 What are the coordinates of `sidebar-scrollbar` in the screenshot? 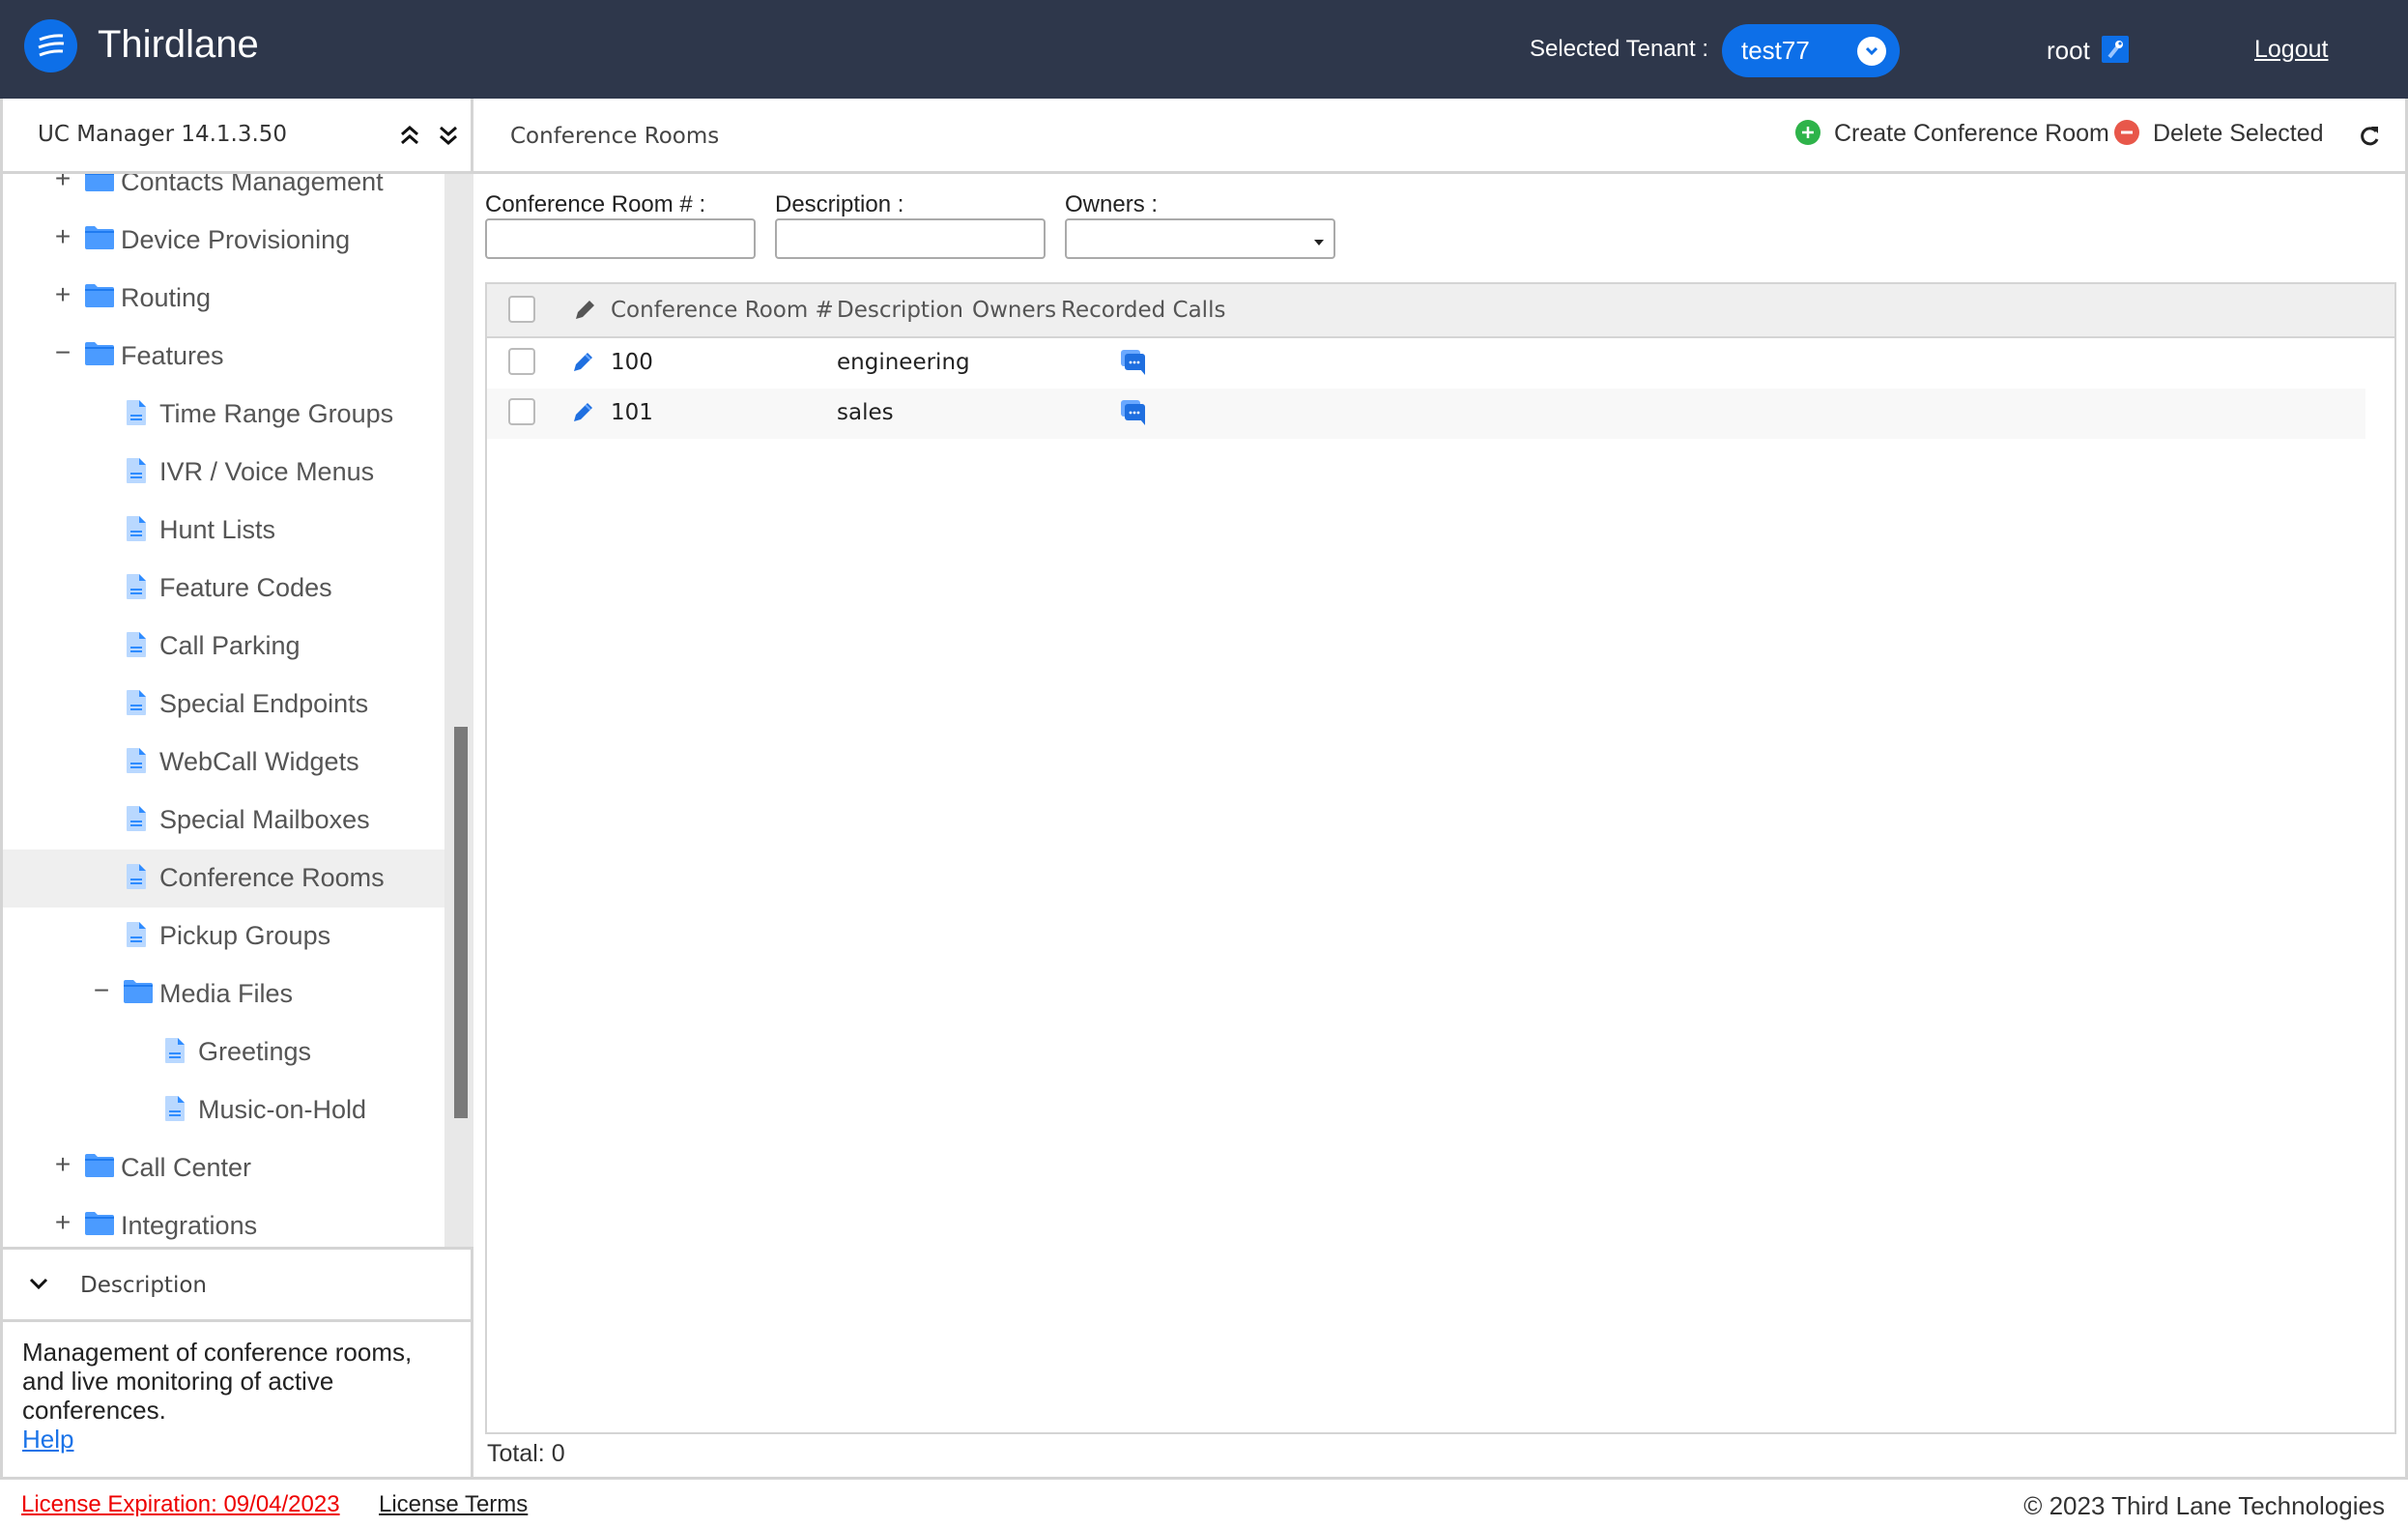 It's located at (458, 710).